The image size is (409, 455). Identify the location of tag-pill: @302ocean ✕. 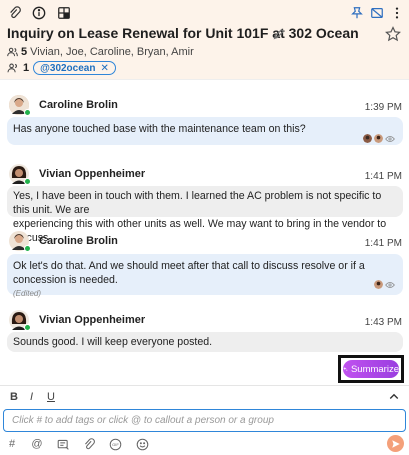
(74, 68).